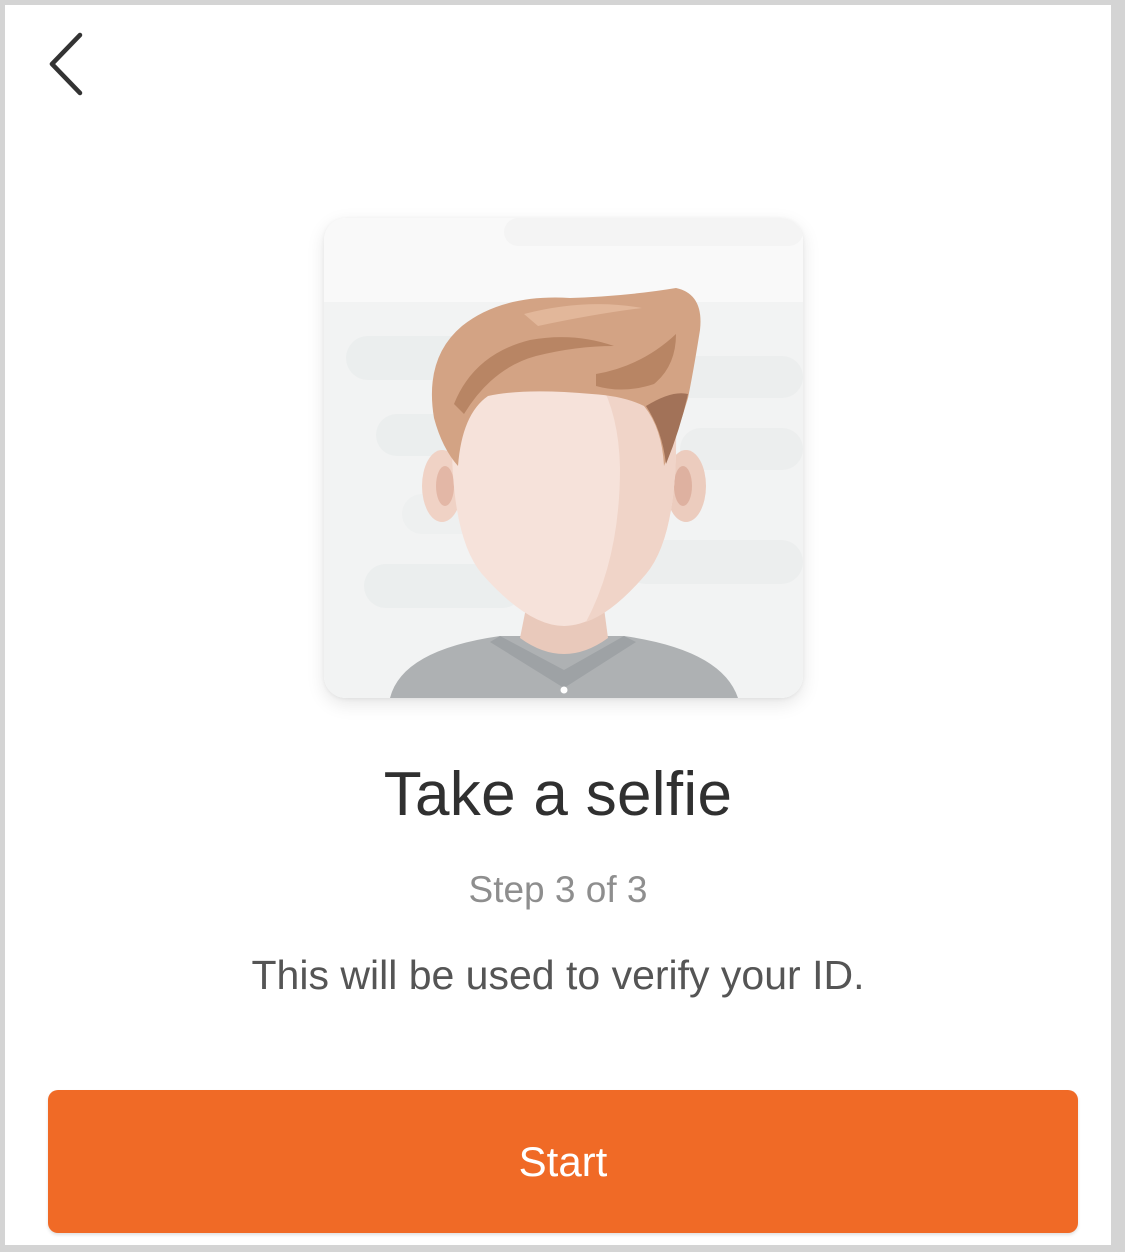  I want to click on back-button, so click(66, 64).